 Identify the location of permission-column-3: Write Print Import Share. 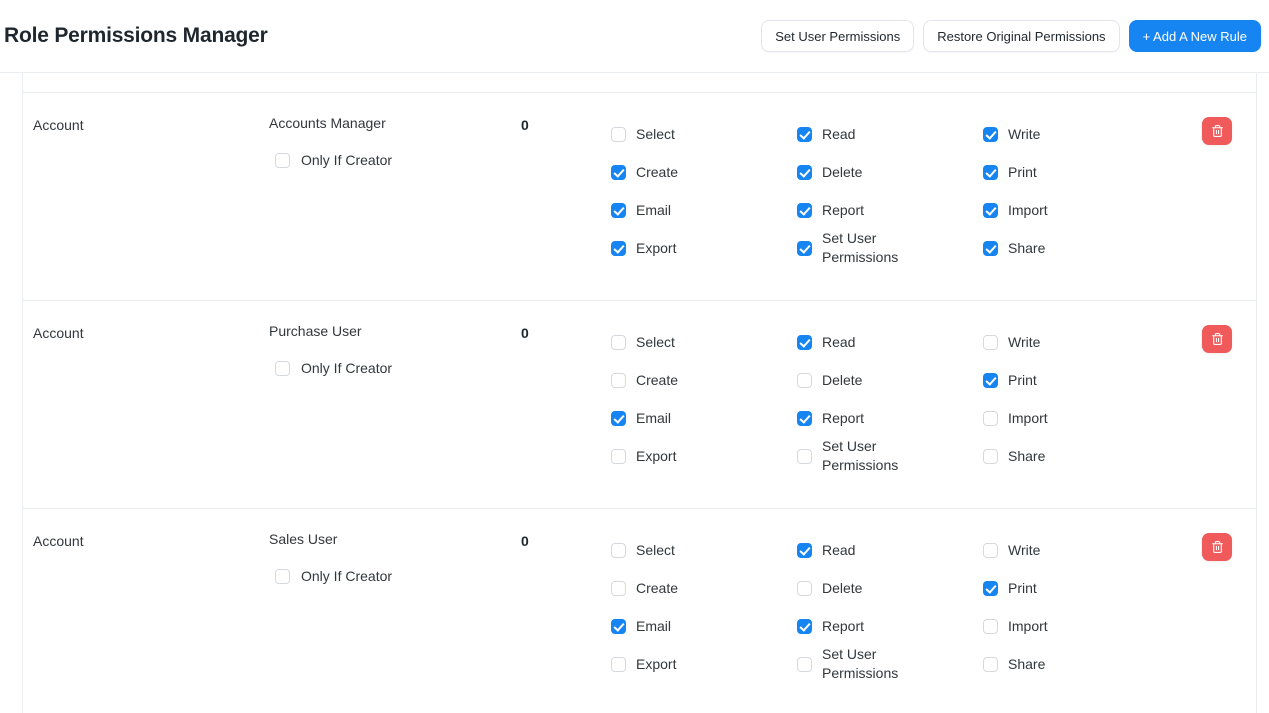
(1076, 191).